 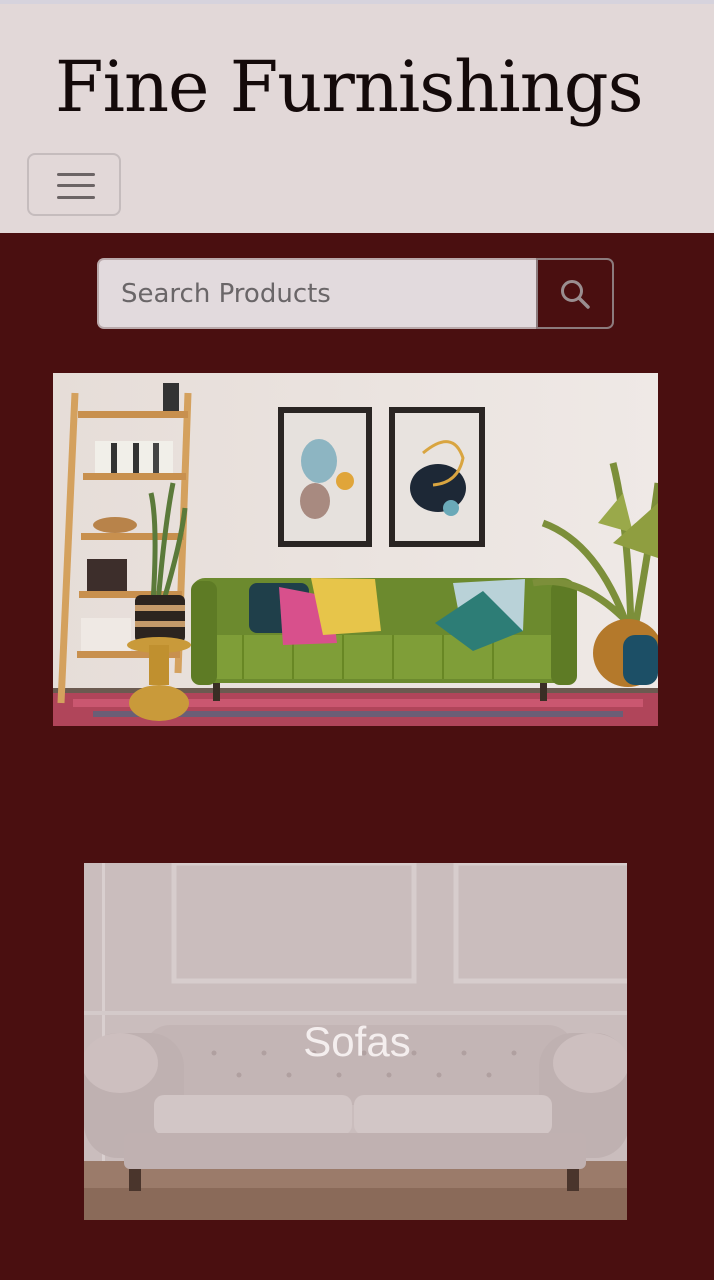 I want to click on search-icon, so click(x=575, y=294).